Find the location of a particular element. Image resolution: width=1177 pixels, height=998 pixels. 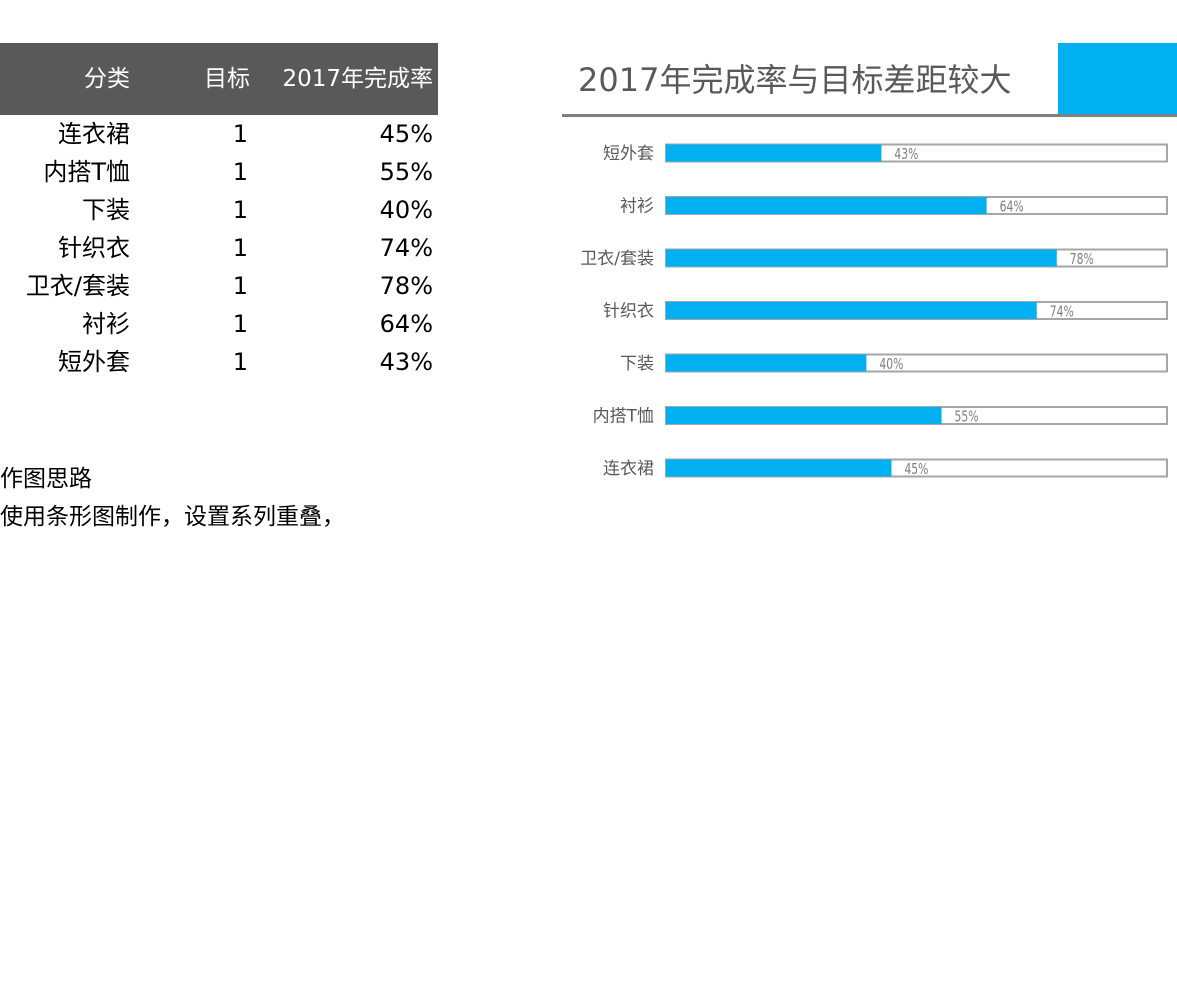

table-row: 内搭T恤 1 55% is located at coordinates (219, 172).